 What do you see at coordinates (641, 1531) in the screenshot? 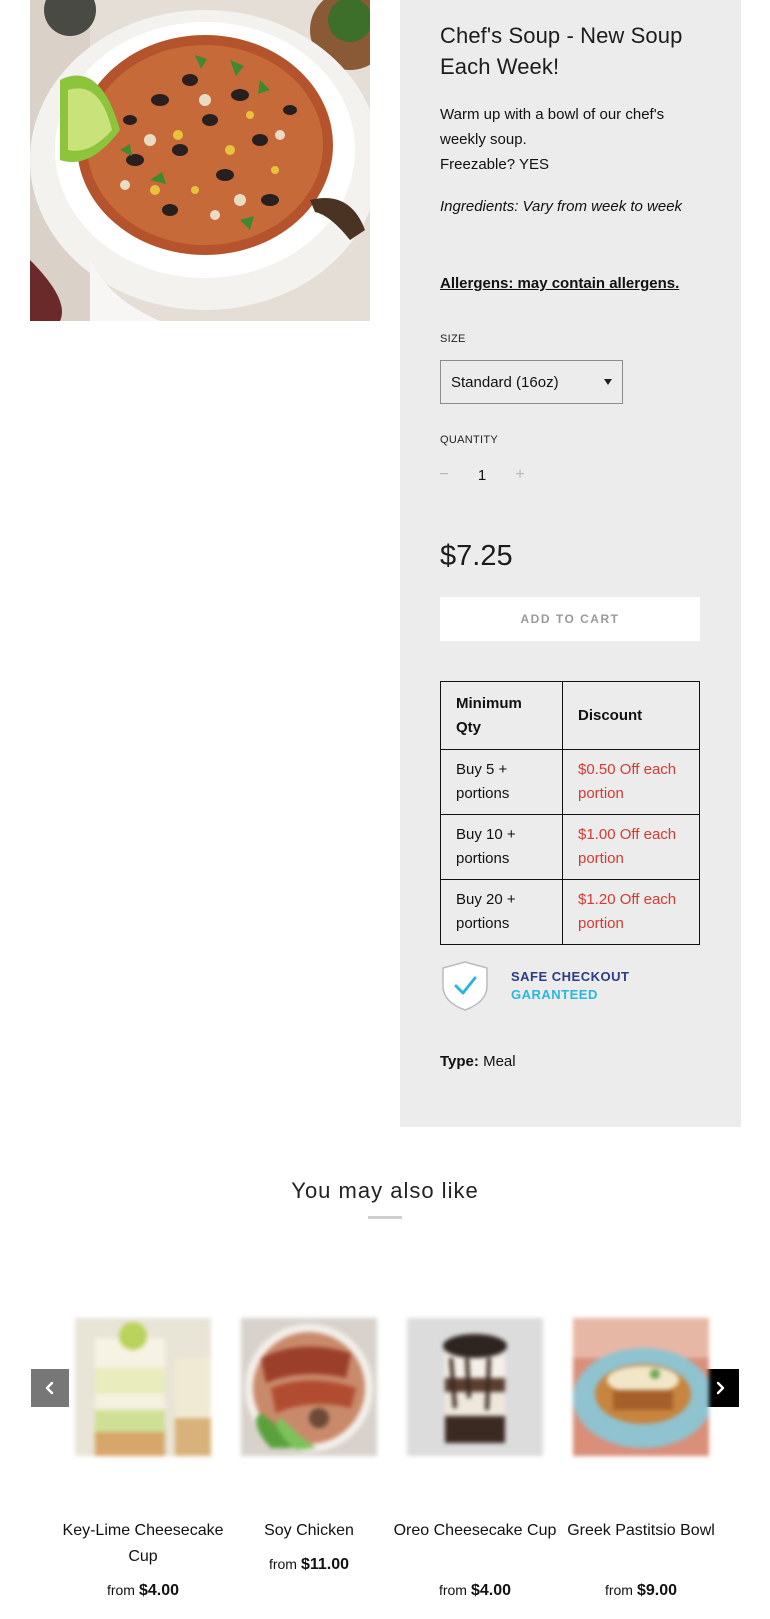
I see `product-card-name: Greek Pastitsio Bowl` at bounding box center [641, 1531].